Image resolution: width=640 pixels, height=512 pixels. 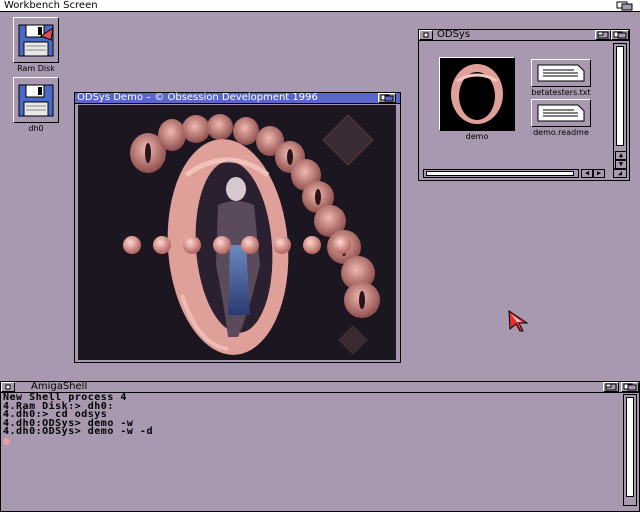 I want to click on demo-tool-icon, so click(x=477, y=94).